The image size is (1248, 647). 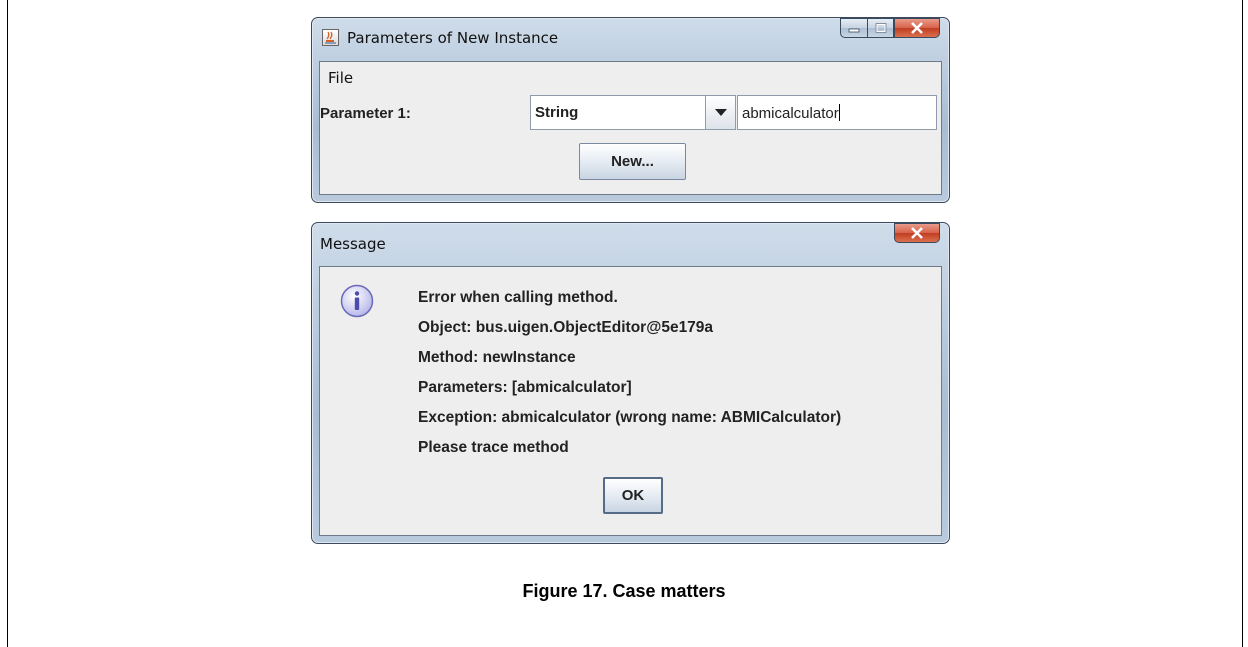 What do you see at coordinates (525, 387) in the screenshot?
I see `message-line: Parameters: [abmicalculator]` at bounding box center [525, 387].